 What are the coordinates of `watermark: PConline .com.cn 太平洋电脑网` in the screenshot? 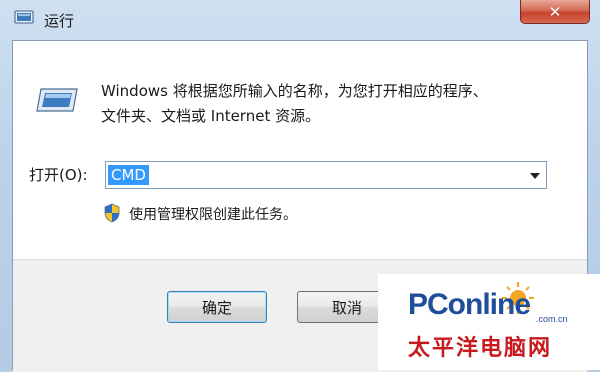 It's located at (489, 322).